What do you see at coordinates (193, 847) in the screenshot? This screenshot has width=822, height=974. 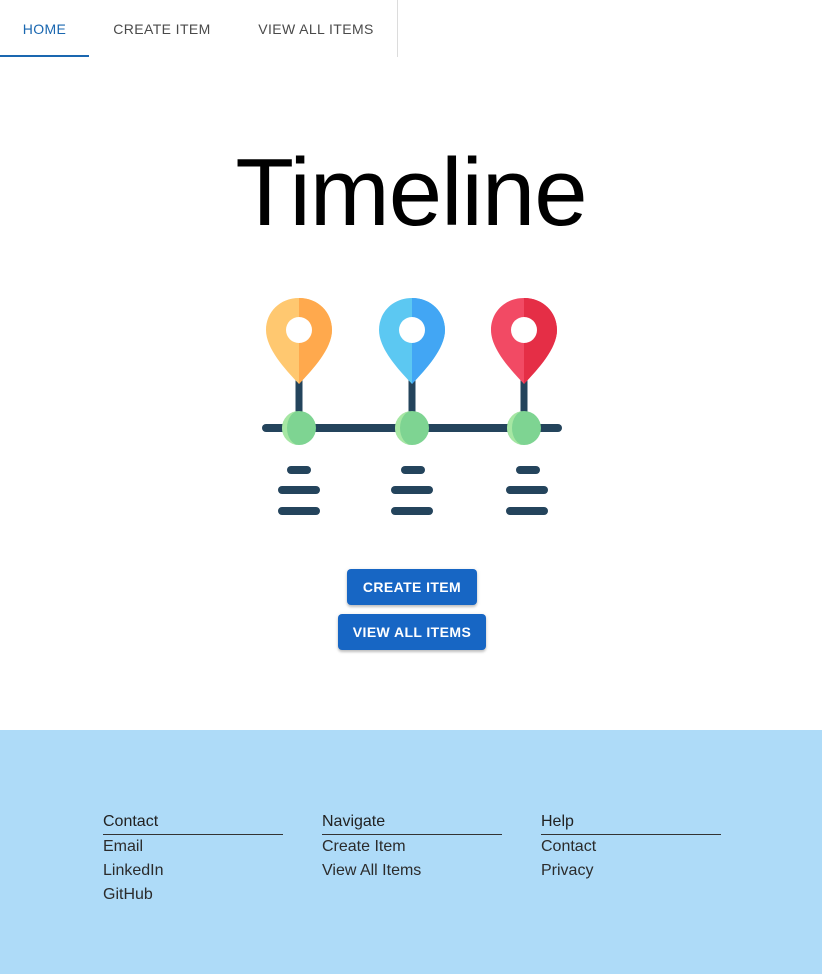 I see `footer-link-email: Email` at bounding box center [193, 847].